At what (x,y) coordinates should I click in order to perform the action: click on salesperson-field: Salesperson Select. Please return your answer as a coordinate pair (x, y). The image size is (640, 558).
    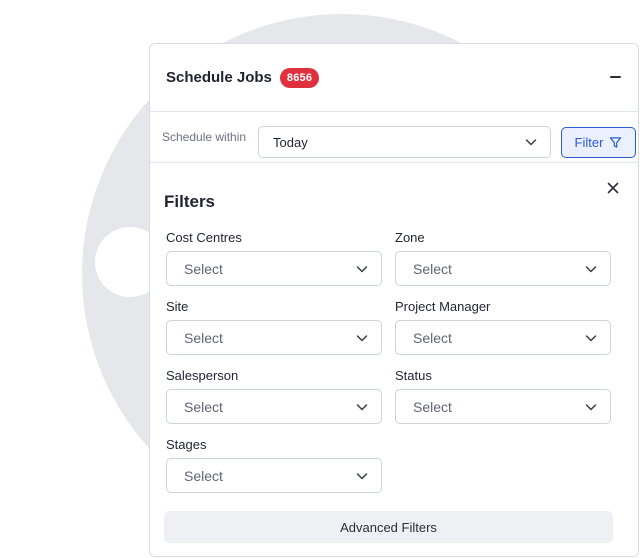
    Looking at the image, I should click on (274, 395).